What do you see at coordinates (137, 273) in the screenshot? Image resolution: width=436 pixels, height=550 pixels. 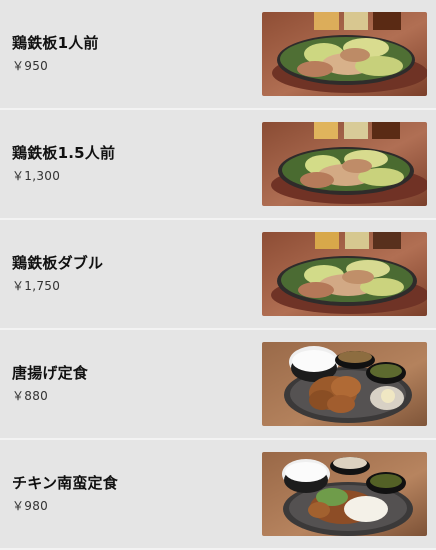 I see `menu-item-text: 鶏鉄板ダブル ￥1,750` at bounding box center [137, 273].